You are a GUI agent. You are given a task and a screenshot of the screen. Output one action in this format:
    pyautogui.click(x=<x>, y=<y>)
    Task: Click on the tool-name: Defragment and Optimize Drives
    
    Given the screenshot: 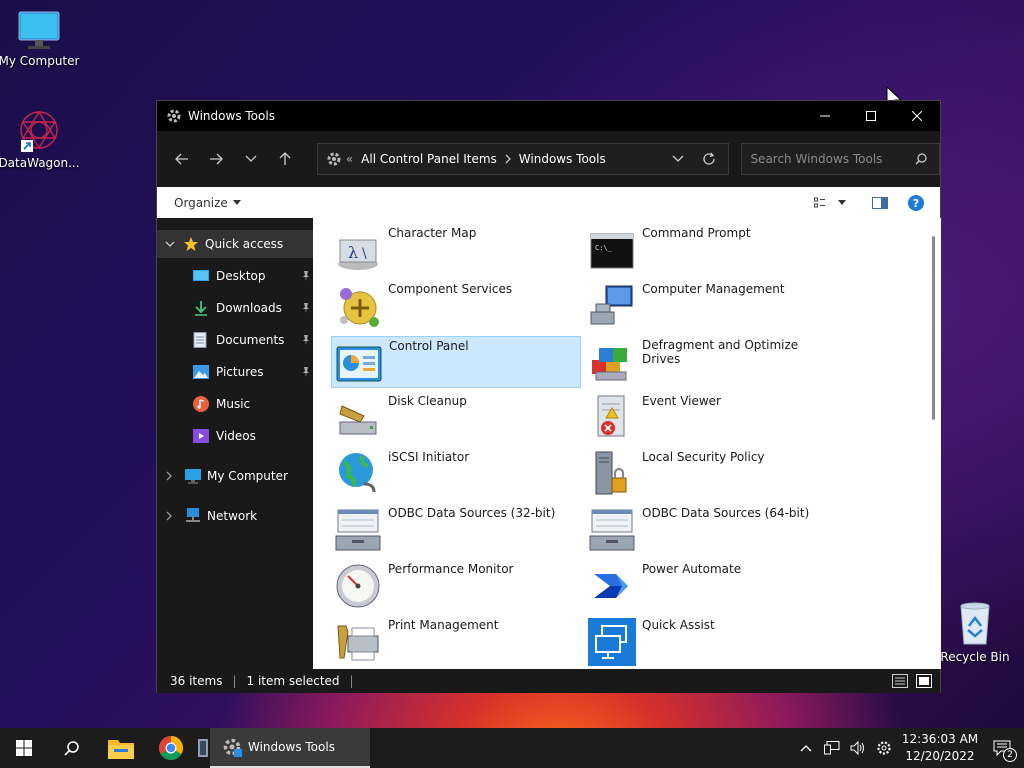 What is the action you would take?
    pyautogui.click(x=720, y=352)
    